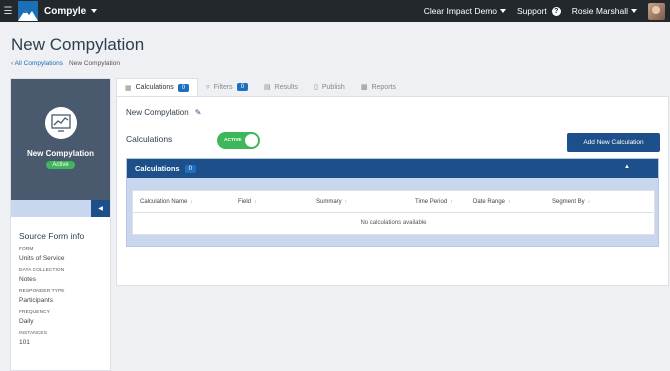 This screenshot has height=371, width=670. I want to click on menu-icon: ☰, so click(8, 11).